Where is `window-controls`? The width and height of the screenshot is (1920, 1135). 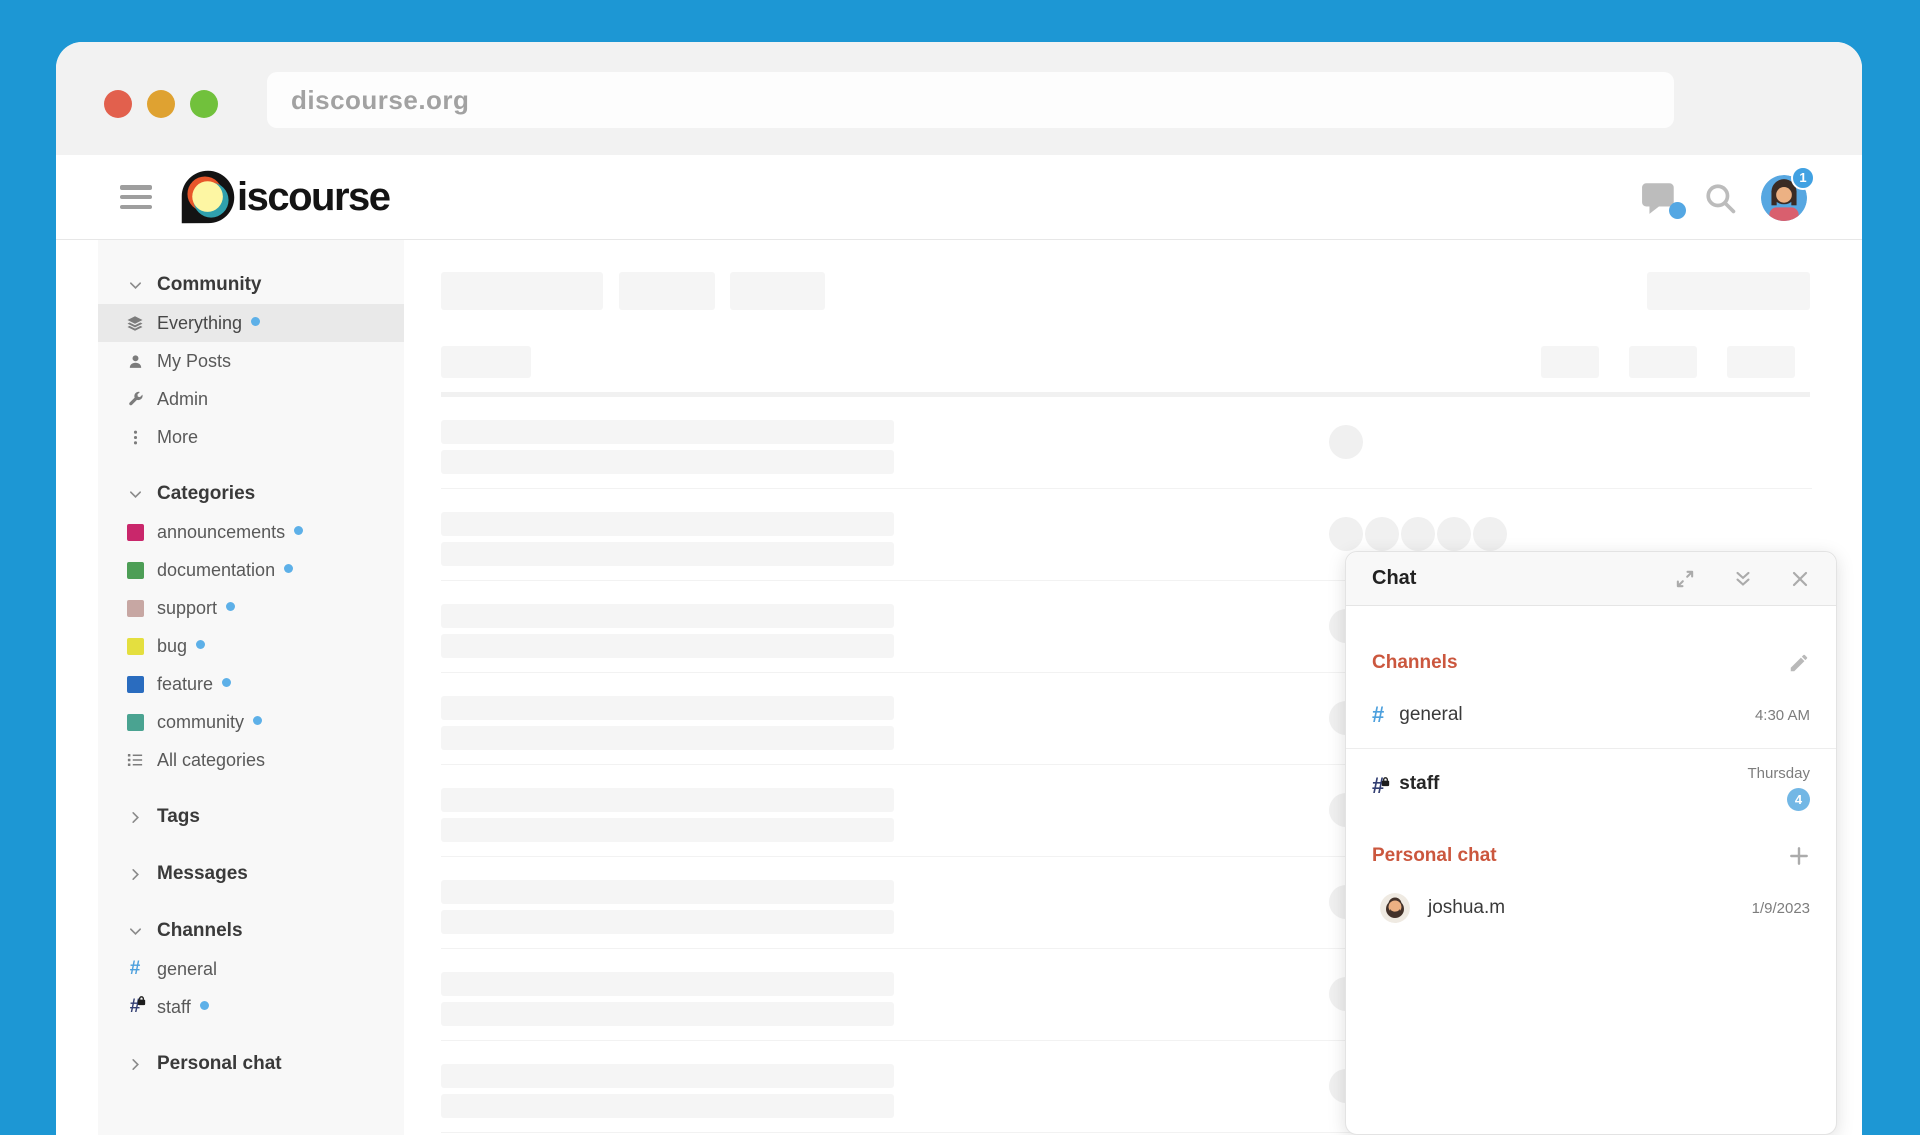 window-controls is located at coordinates (161, 104).